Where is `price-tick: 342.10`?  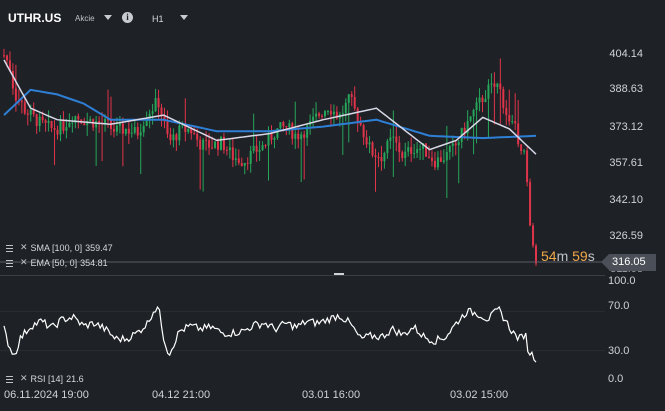 price-tick: 342.10 is located at coordinates (626, 200).